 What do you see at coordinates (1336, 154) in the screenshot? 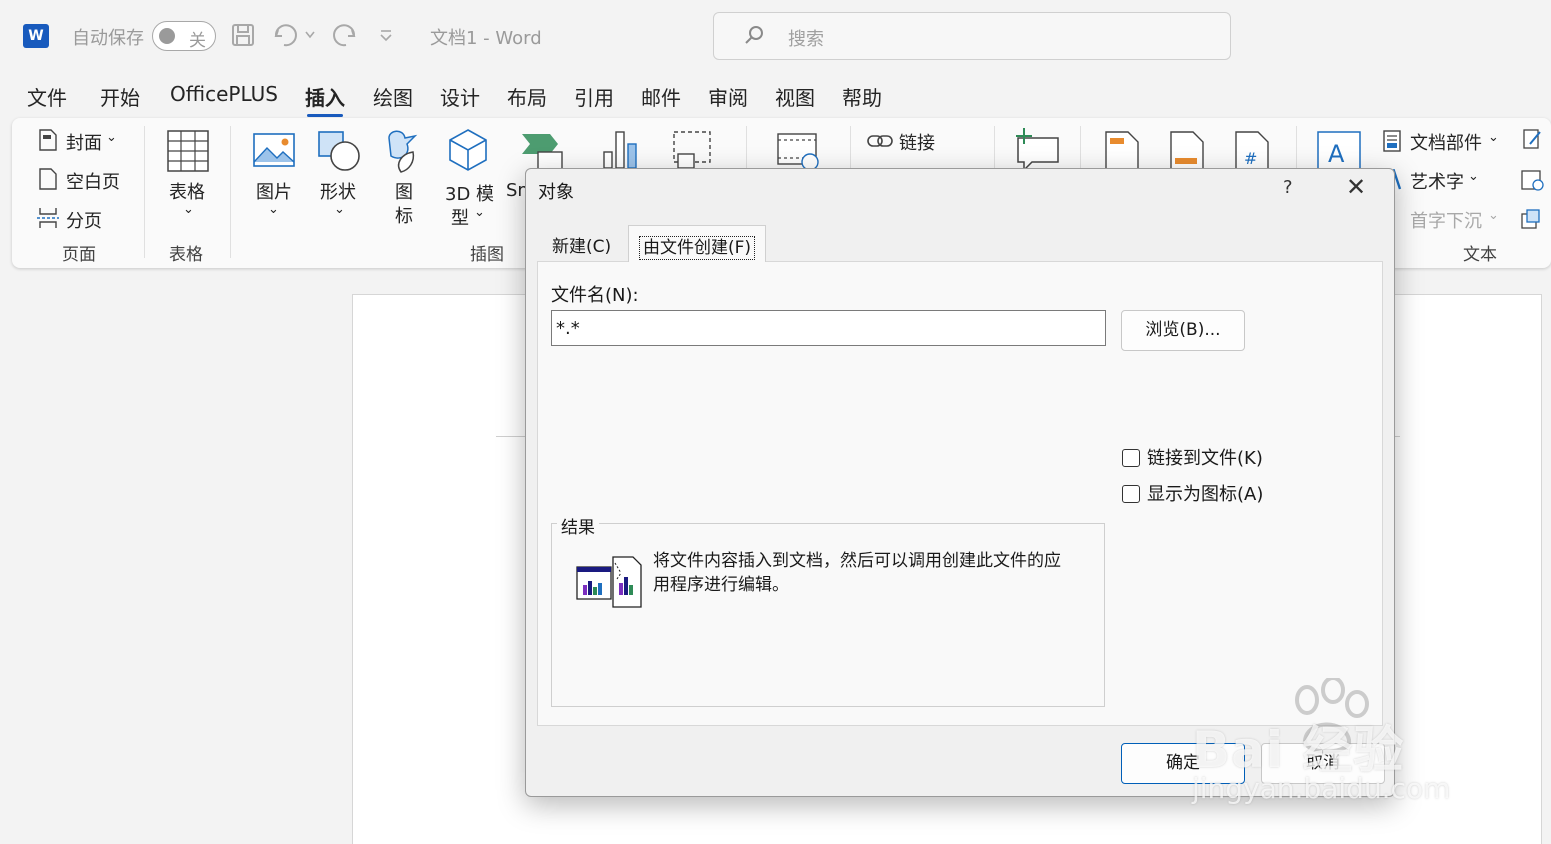
I see `svg-text: A` at bounding box center [1336, 154].